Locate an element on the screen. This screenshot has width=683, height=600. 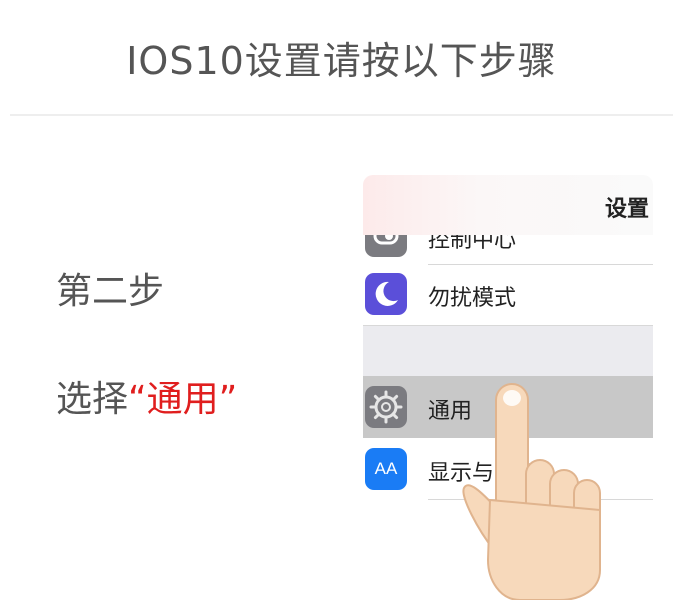
text-size-icon: AA is located at coordinates (386, 469).